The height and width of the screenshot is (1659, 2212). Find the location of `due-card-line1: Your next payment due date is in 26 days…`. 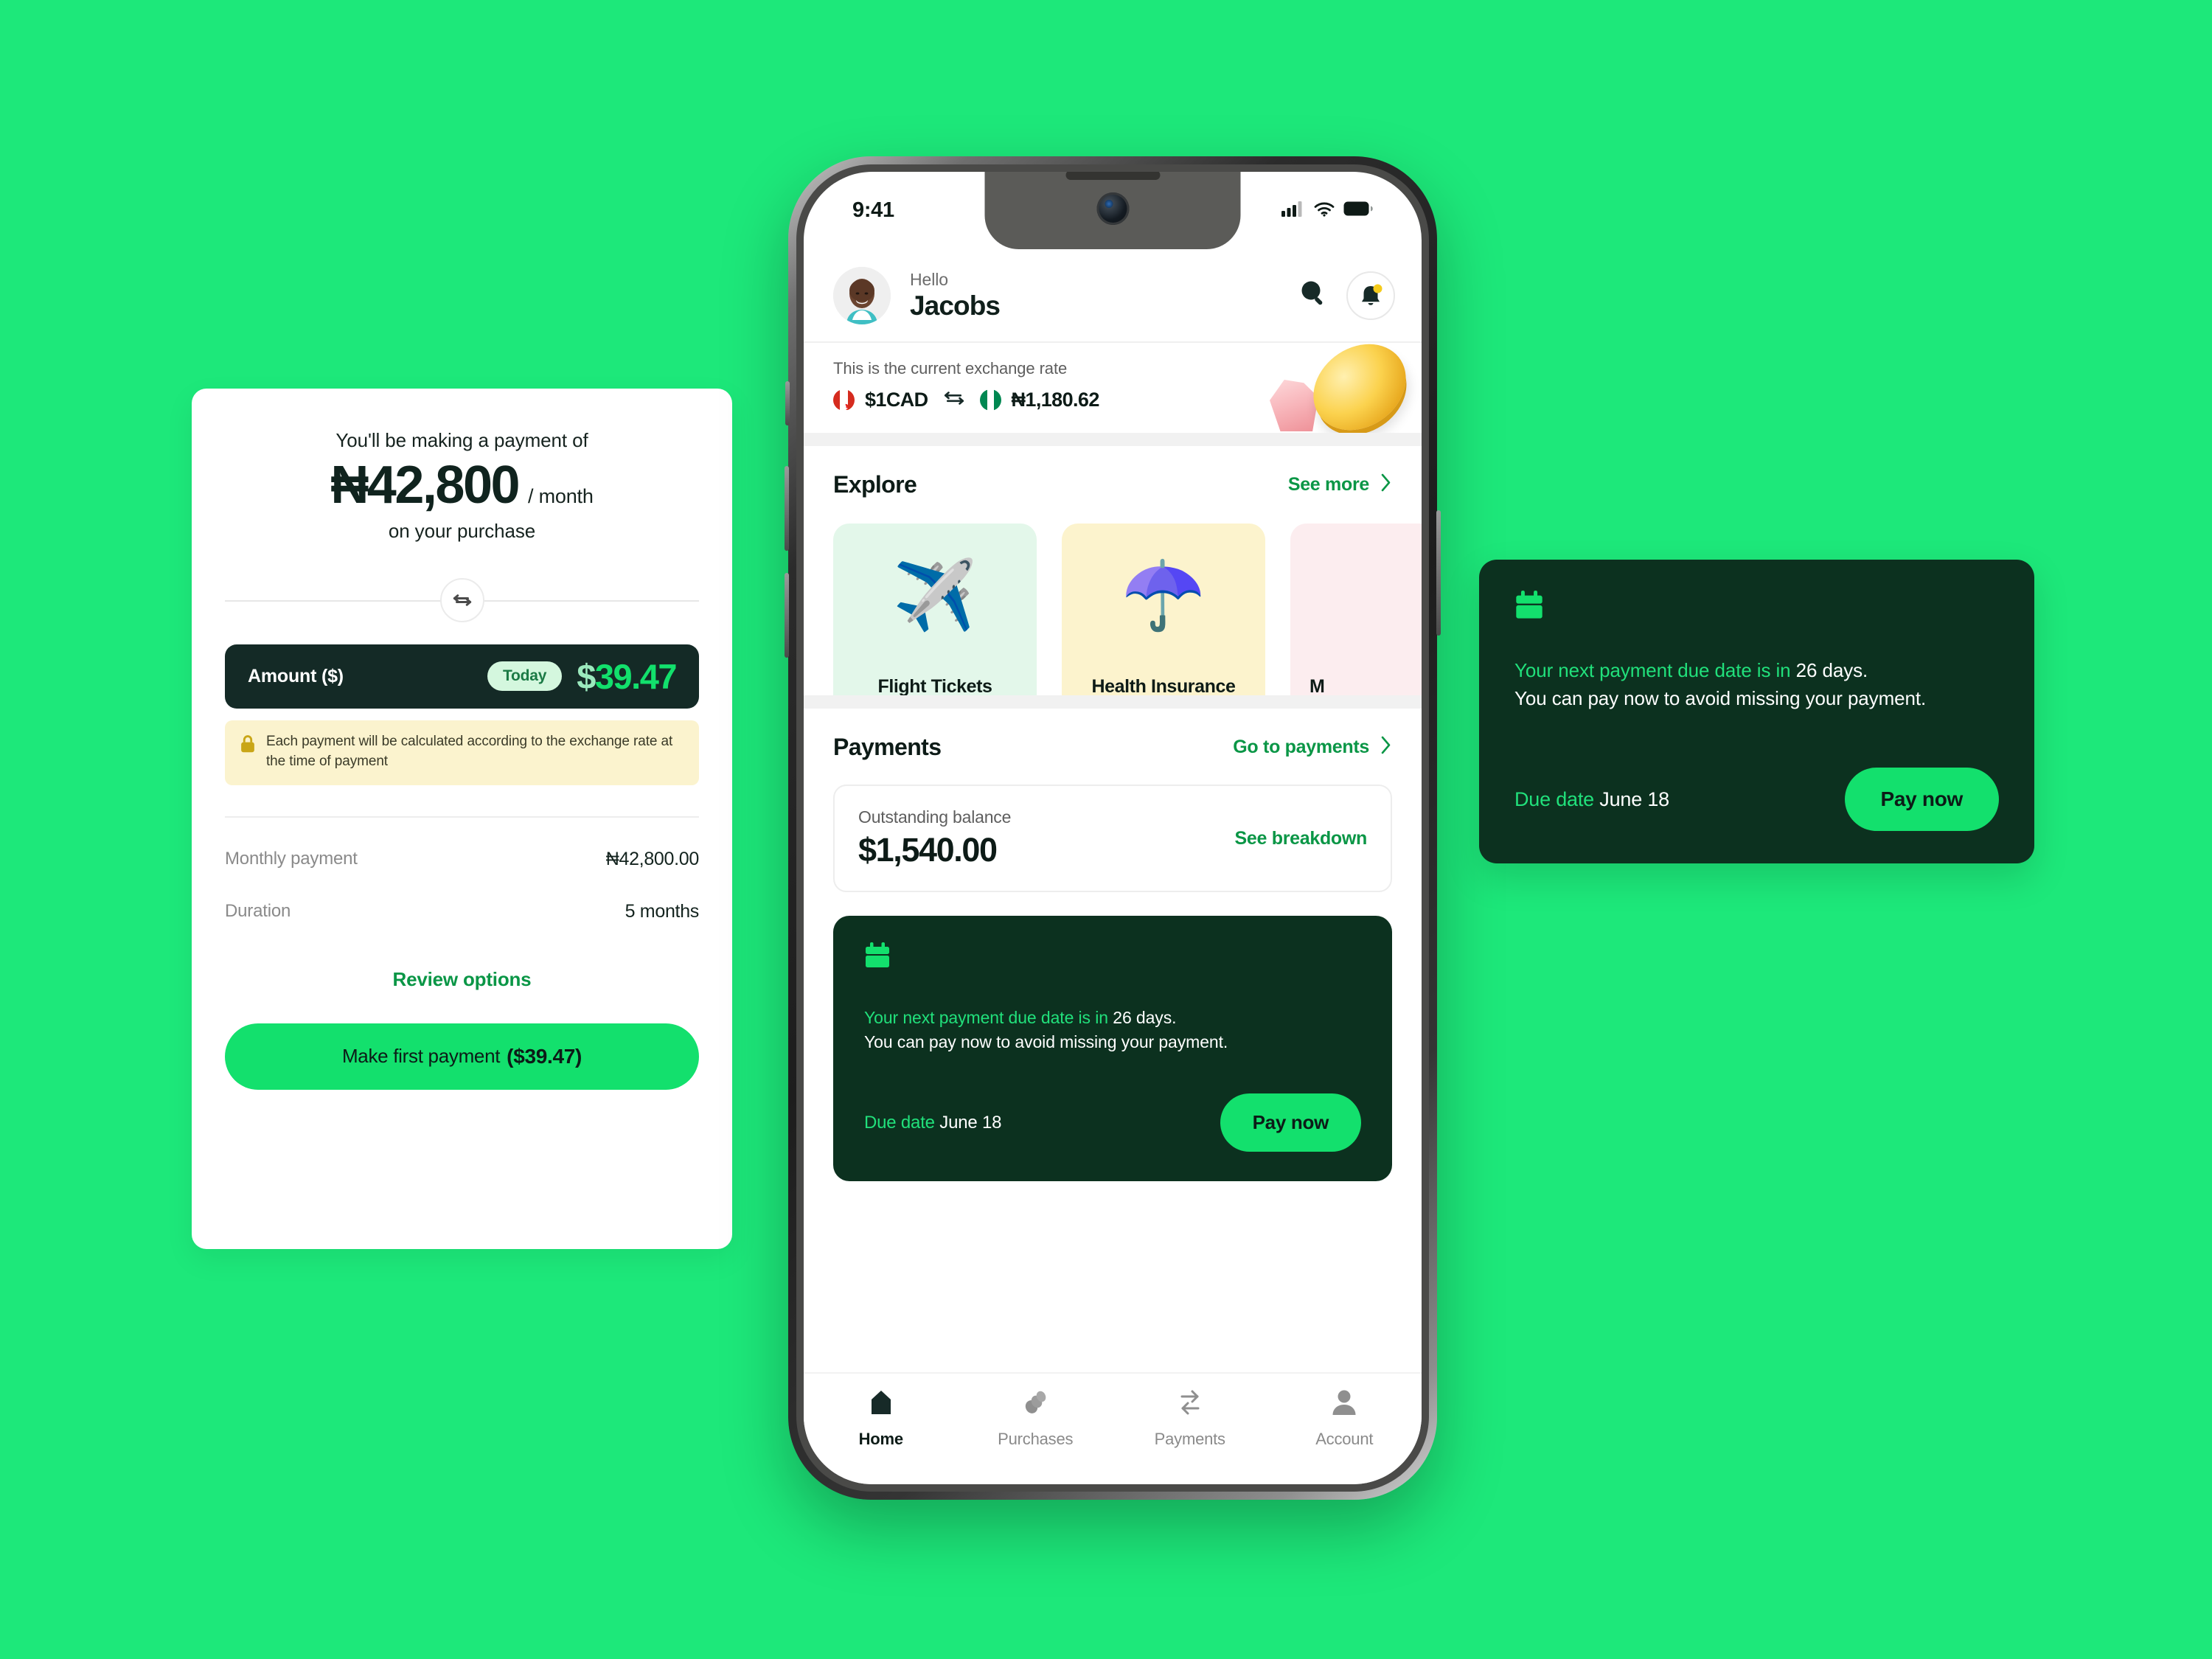

due-card-line1: Your next payment due date is in 26 days… is located at coordinates (1112, 1018).